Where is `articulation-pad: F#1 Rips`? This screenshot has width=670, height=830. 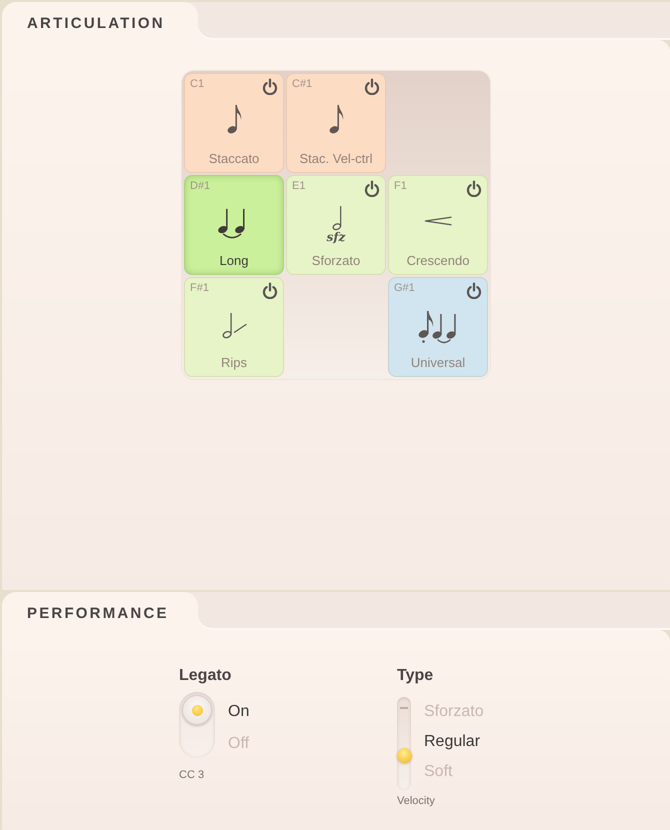
articulation-pad: F#1 Rips is located at coordinates (234, 327).